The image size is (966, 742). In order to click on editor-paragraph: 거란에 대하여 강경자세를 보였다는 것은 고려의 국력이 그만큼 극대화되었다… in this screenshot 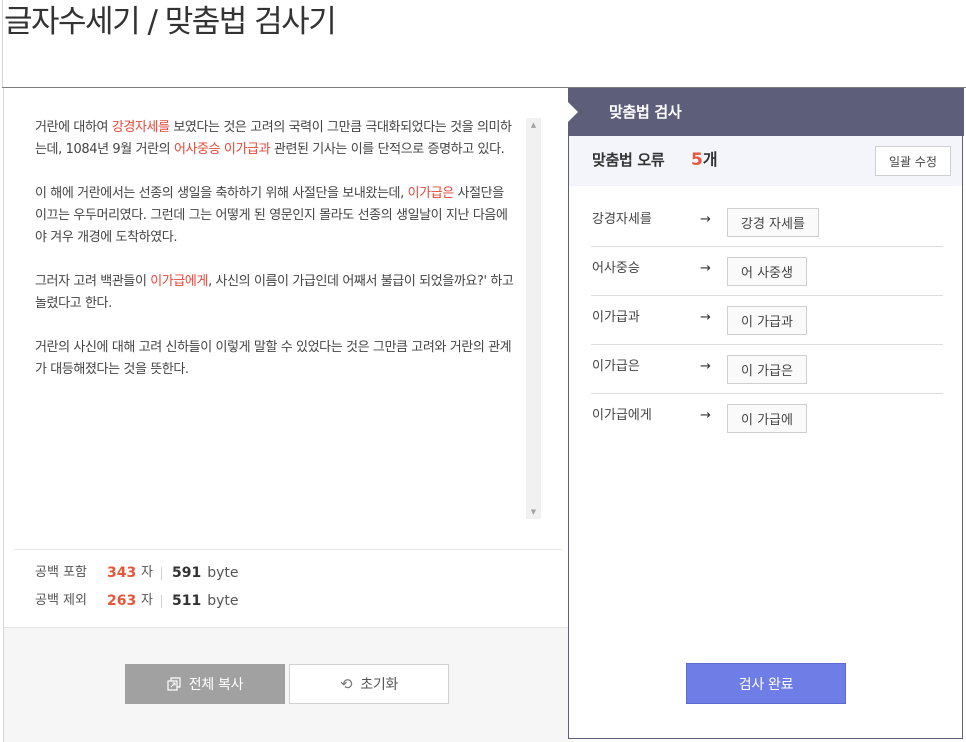, I will do `click(277, 139)`.